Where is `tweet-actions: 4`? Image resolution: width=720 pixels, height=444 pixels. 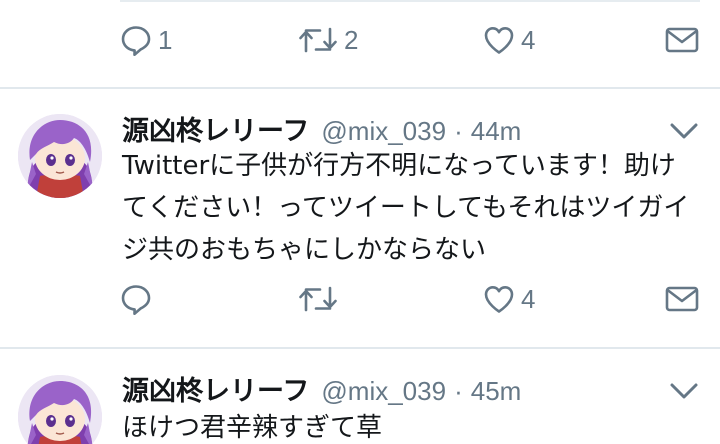 tweet-actions: 4 is located at coordinates (410, 299).